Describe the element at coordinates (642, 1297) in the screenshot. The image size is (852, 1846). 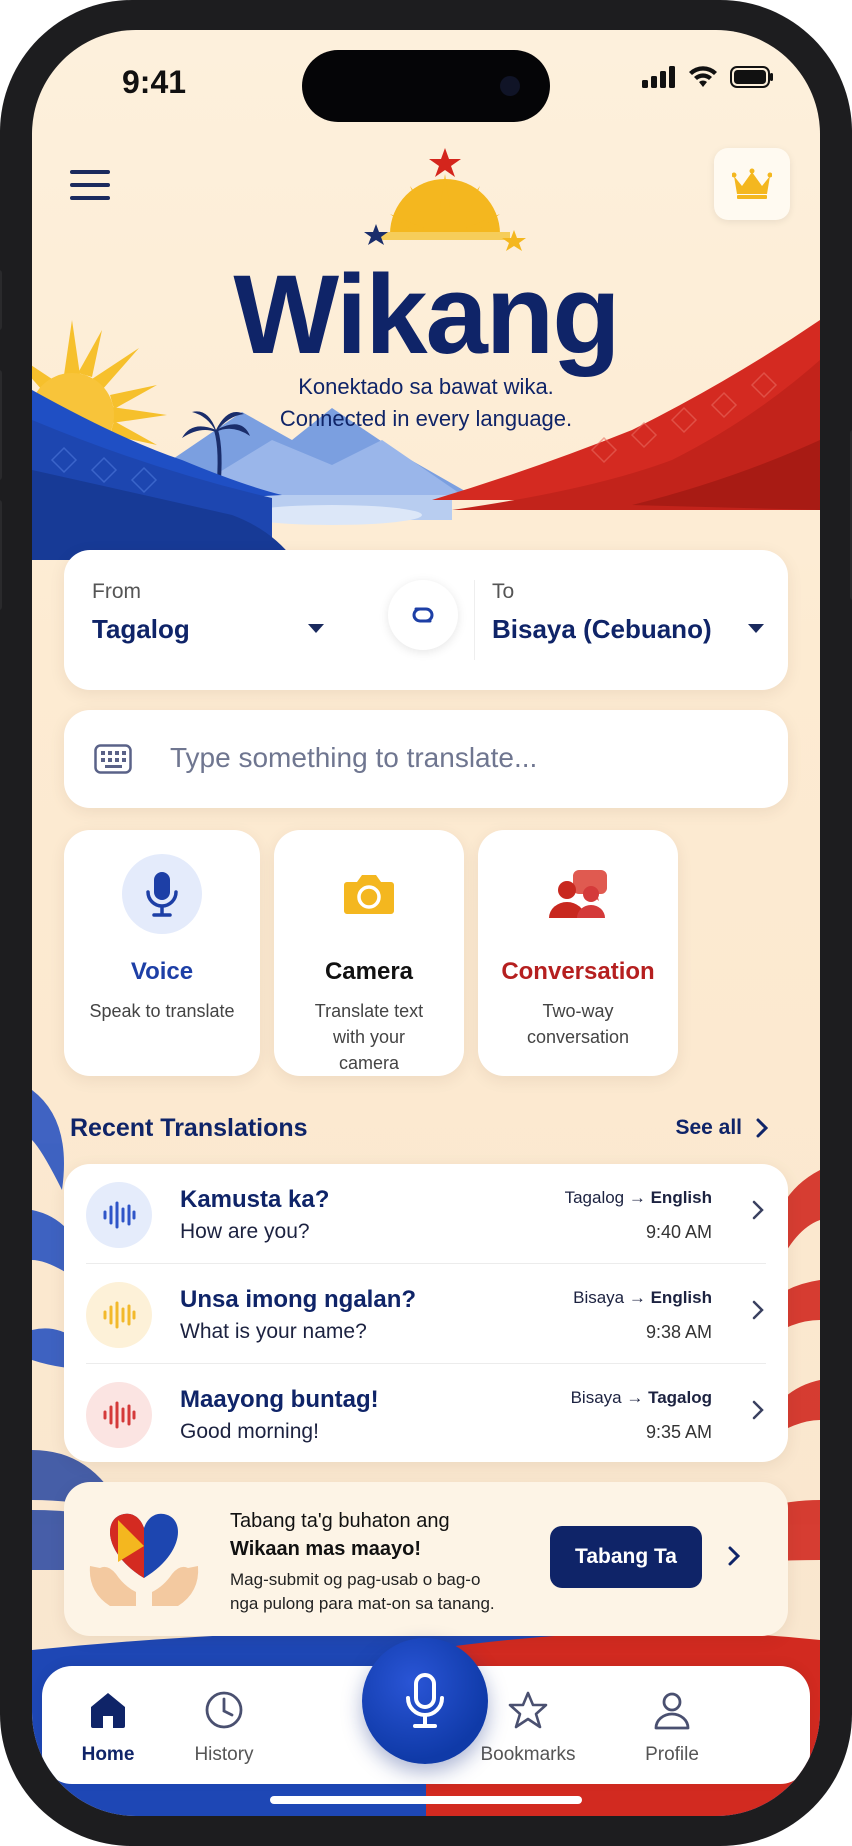
I see `language-pair: Bisaya → English` at that location.